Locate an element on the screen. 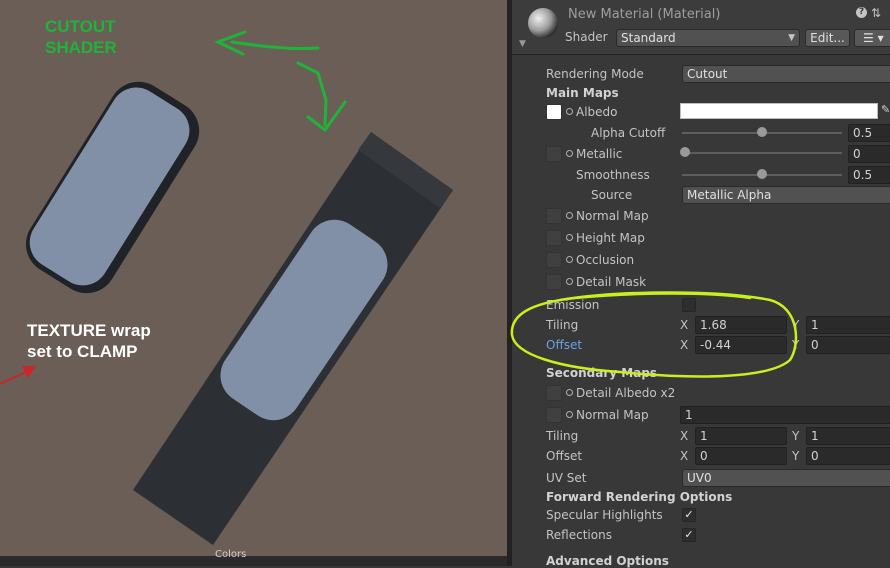 The height and width of the screenshot is (568, 890). secondary-offset-x-field: 0 is located at coordinates (741, 456).